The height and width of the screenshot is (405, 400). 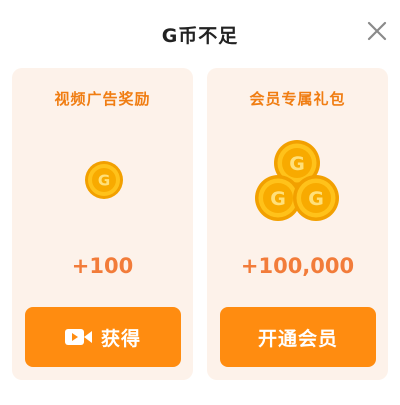 I want to click on single-g-coin-icon: G, so click(x=104, y=180).